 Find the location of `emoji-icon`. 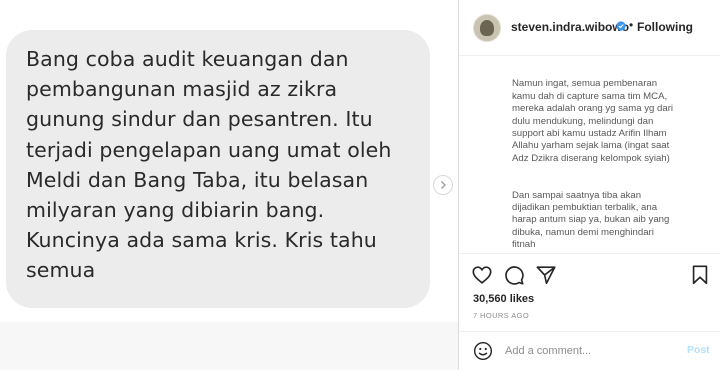

emoji-icon is located at coordinates (483, 351).